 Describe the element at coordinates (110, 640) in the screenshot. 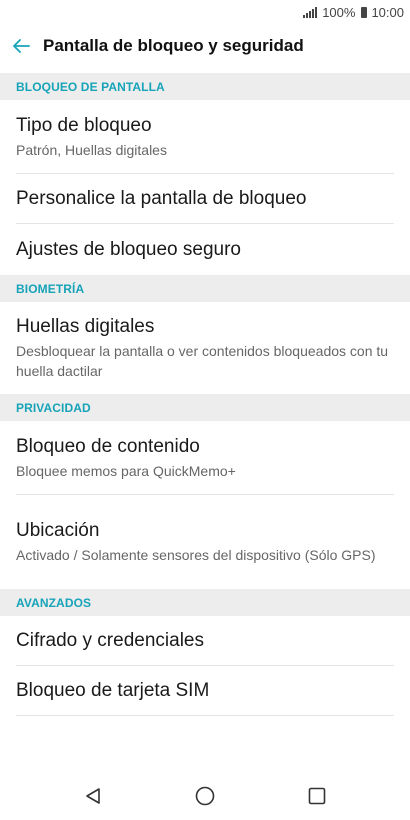

I see `setting-item-title: Cifrado y credenciales` at that location.